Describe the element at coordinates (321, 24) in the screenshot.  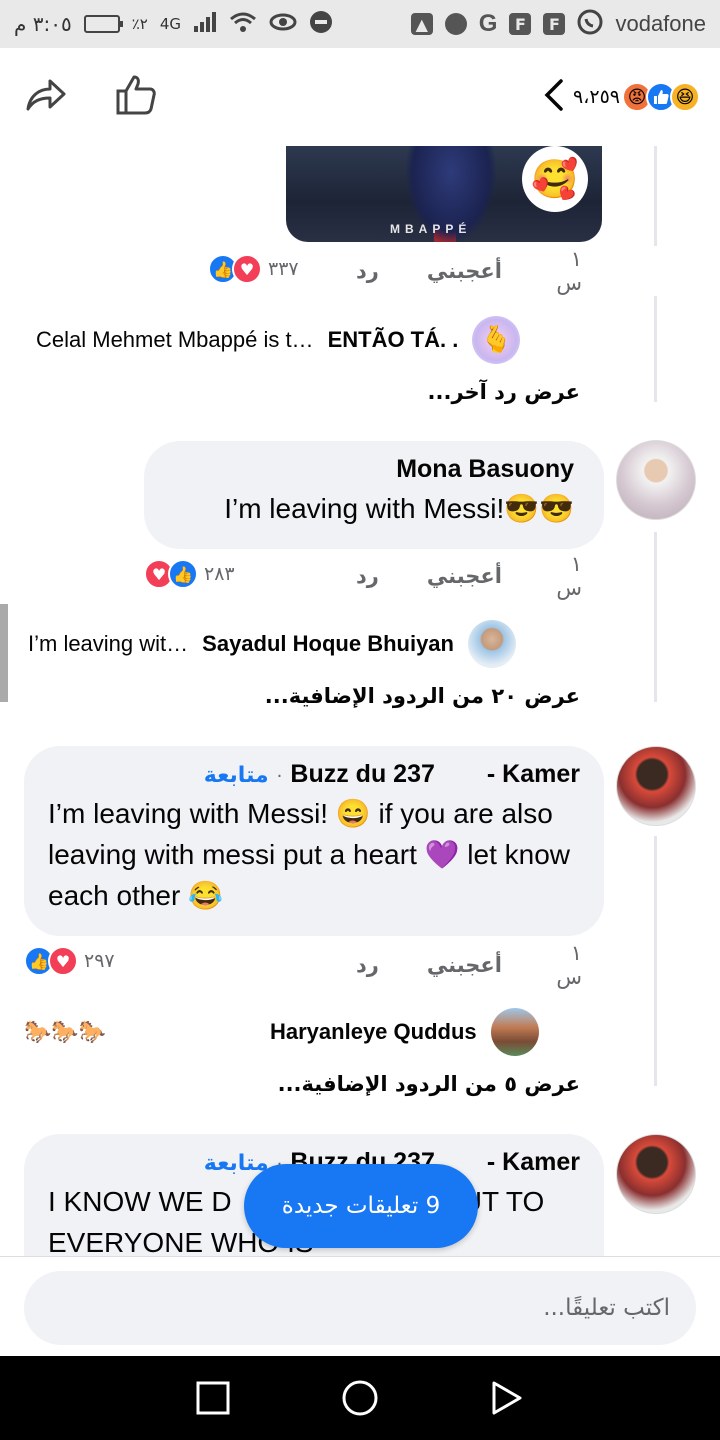
I see `do-not-disturb-icon` at that location.